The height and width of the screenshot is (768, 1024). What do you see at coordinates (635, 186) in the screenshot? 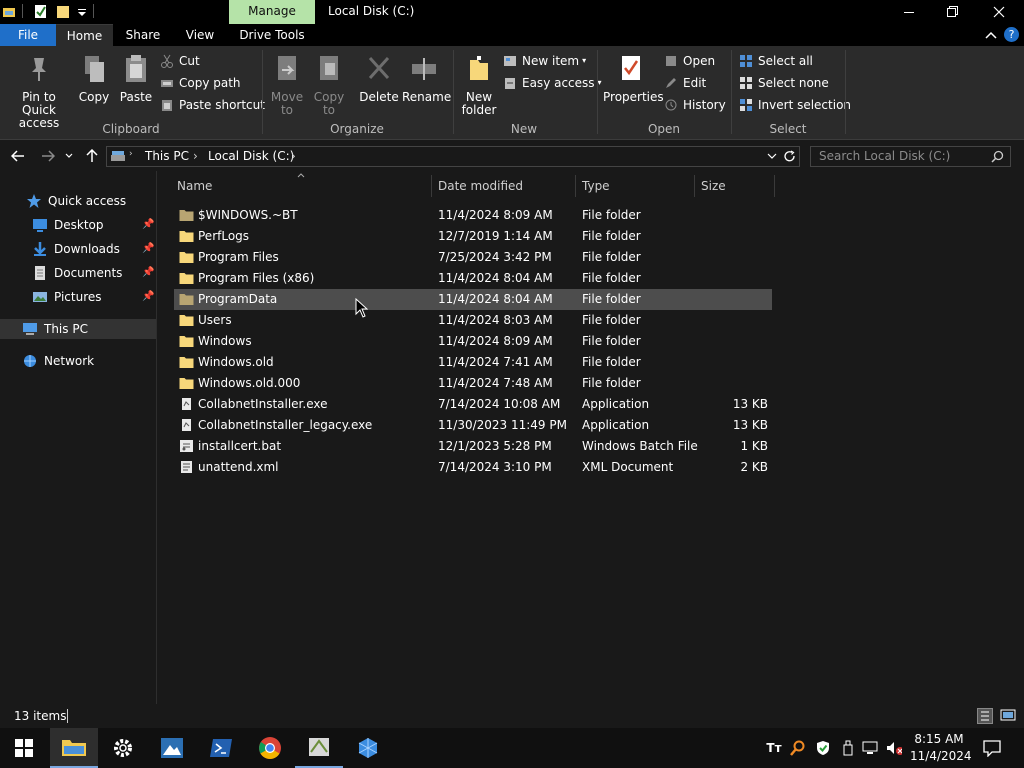
I see `column-header-type: Type` at bounding box center [635, 186].